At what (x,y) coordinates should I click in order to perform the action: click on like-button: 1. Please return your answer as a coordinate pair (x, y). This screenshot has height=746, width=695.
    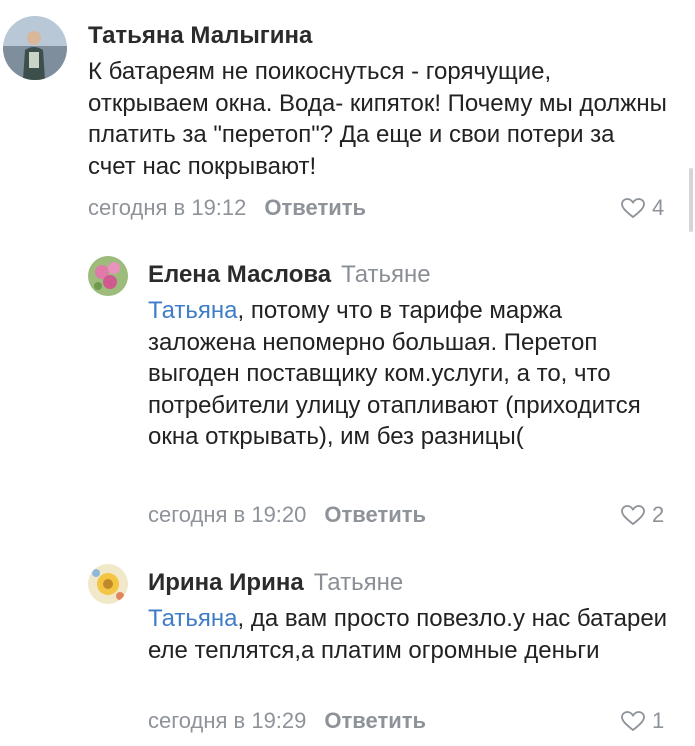
    Looking at the image, I should click on (642, 721).